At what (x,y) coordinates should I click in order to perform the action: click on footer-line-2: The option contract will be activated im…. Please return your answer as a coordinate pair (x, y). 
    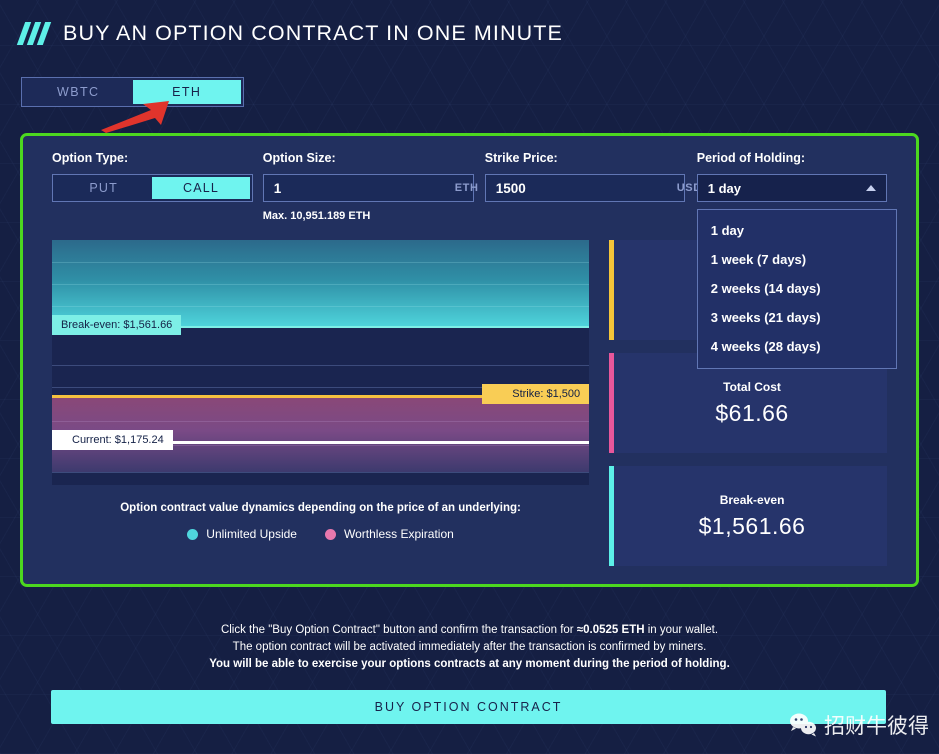
    Looking at the image, I should click on (469, 647).